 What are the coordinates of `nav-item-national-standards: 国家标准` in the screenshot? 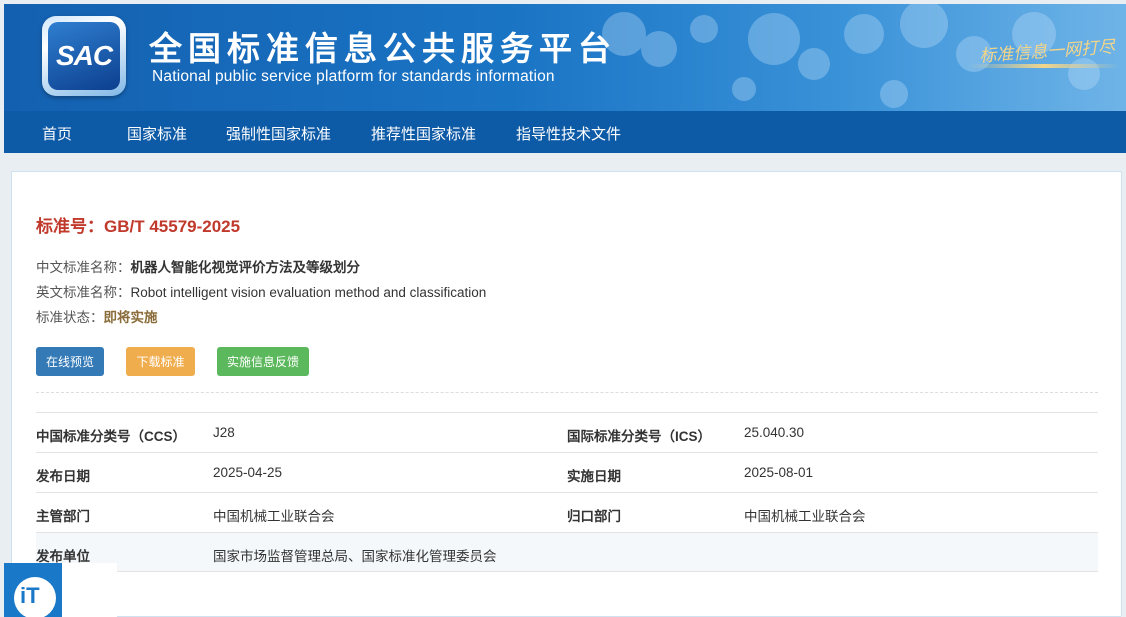 It's located at (157, 133).